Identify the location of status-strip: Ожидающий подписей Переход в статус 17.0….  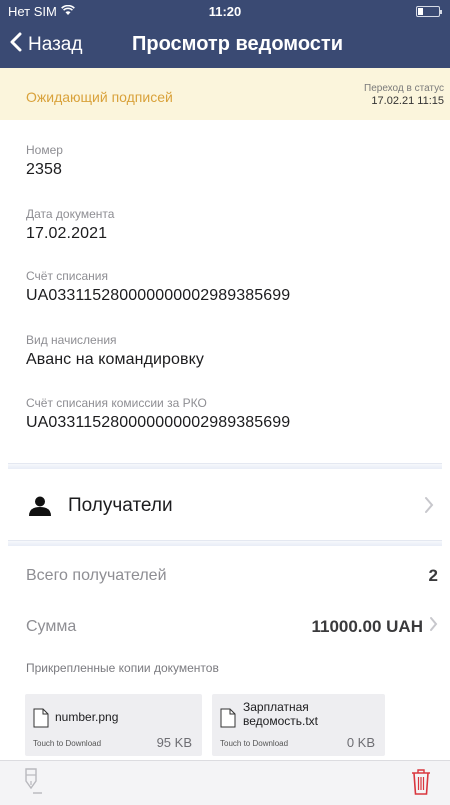
(225, 94).